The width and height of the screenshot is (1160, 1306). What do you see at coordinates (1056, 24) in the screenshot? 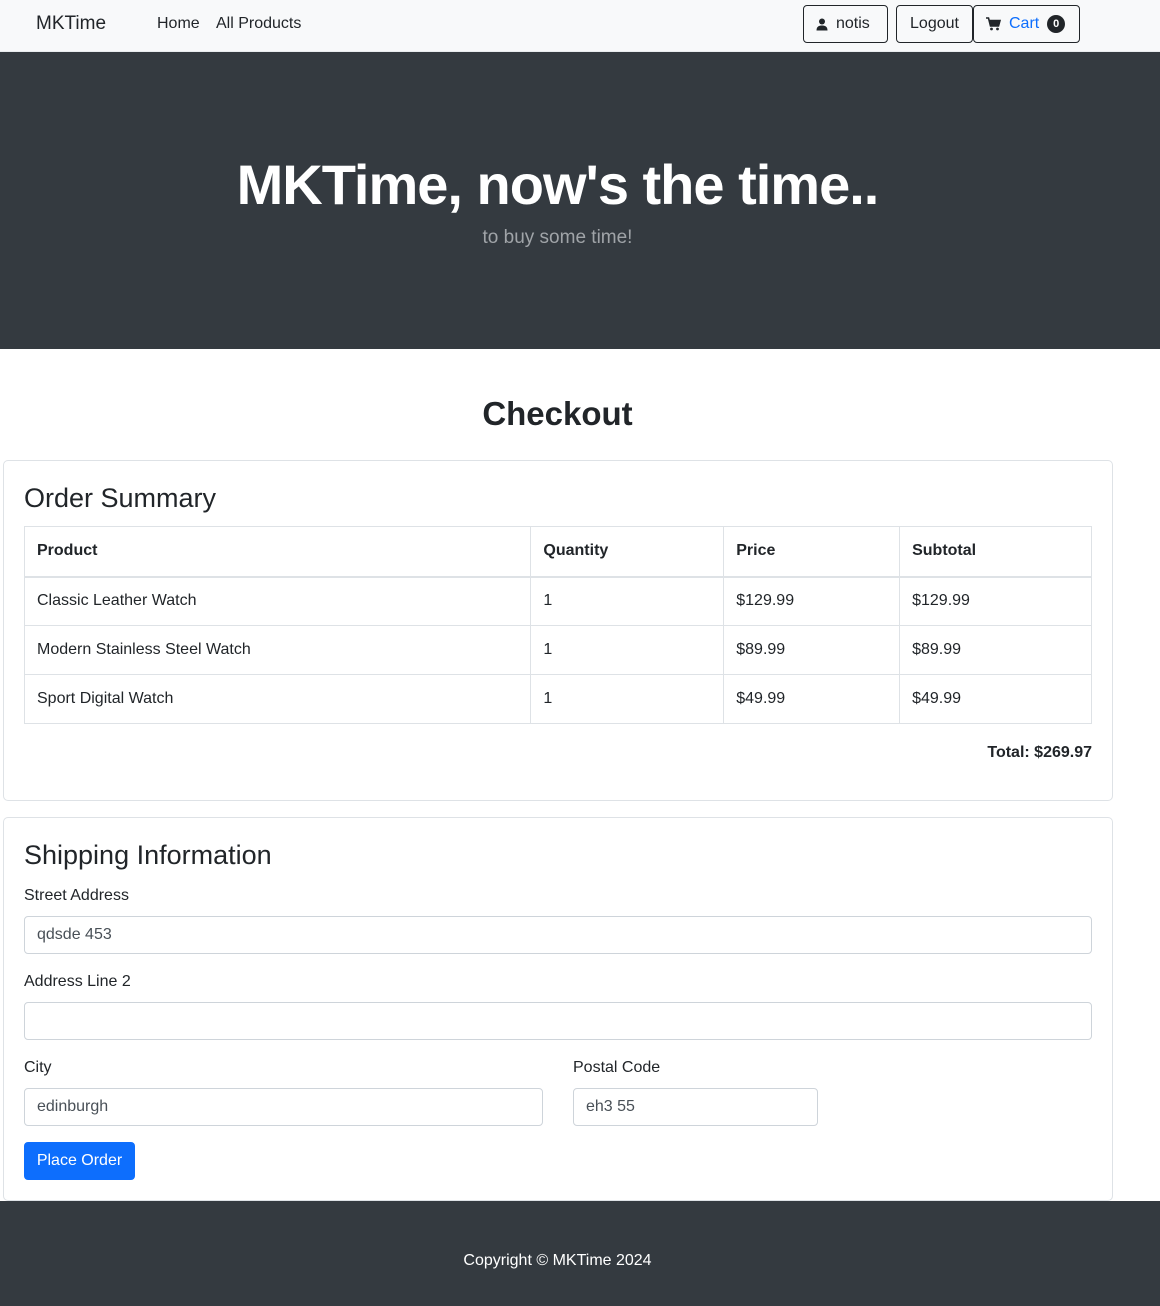
I see `cart-count-badge: 0` at bounding box center [1056, 24].